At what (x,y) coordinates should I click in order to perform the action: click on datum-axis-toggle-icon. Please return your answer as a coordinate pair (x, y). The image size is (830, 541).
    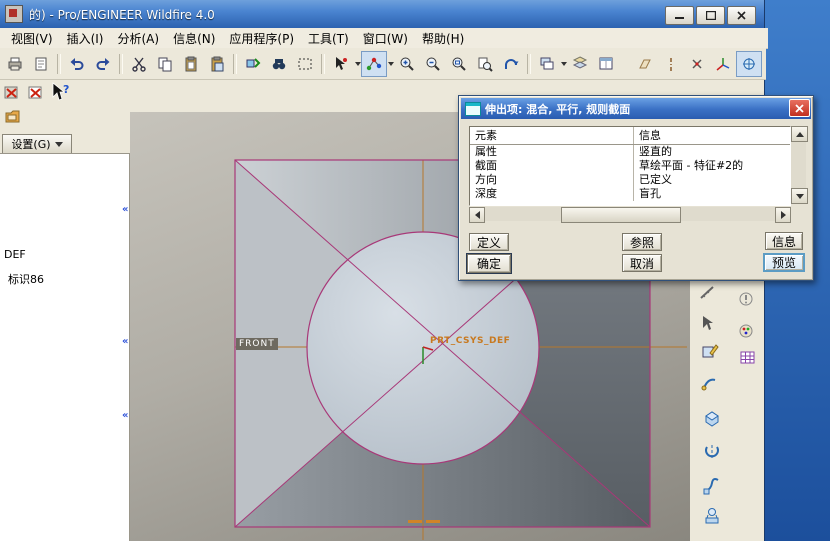
    Looking at the image, I should click on (671, 64).